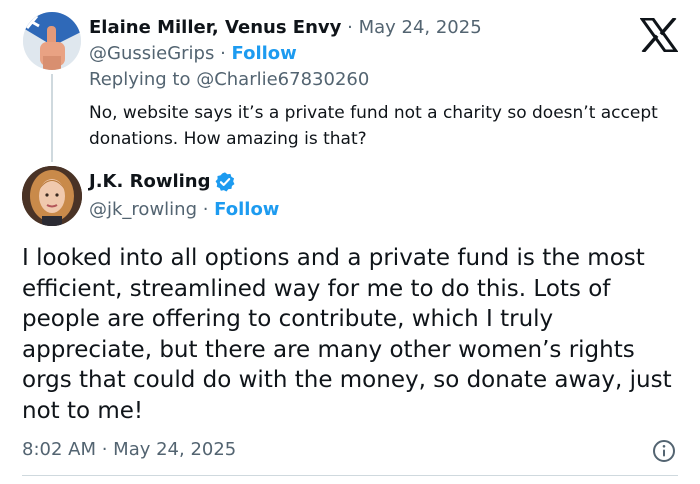 The image size is (700, 484). I want to click on verified-badge-icon, so click(225, 182).